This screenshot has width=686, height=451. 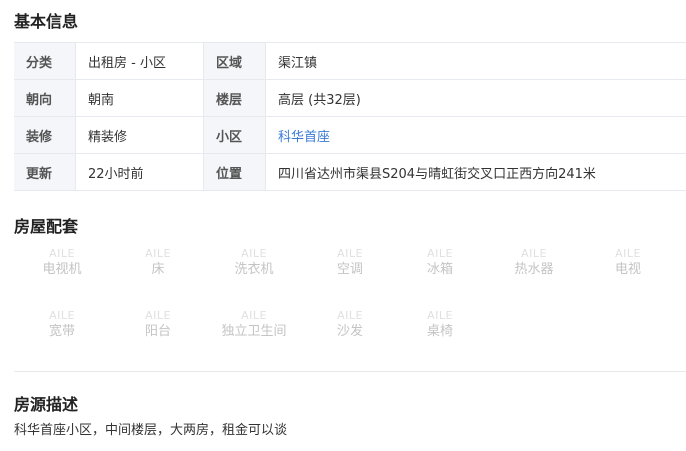 I want to click on facility-item: AILE 独立卫生间, so click(x=254, y=325).